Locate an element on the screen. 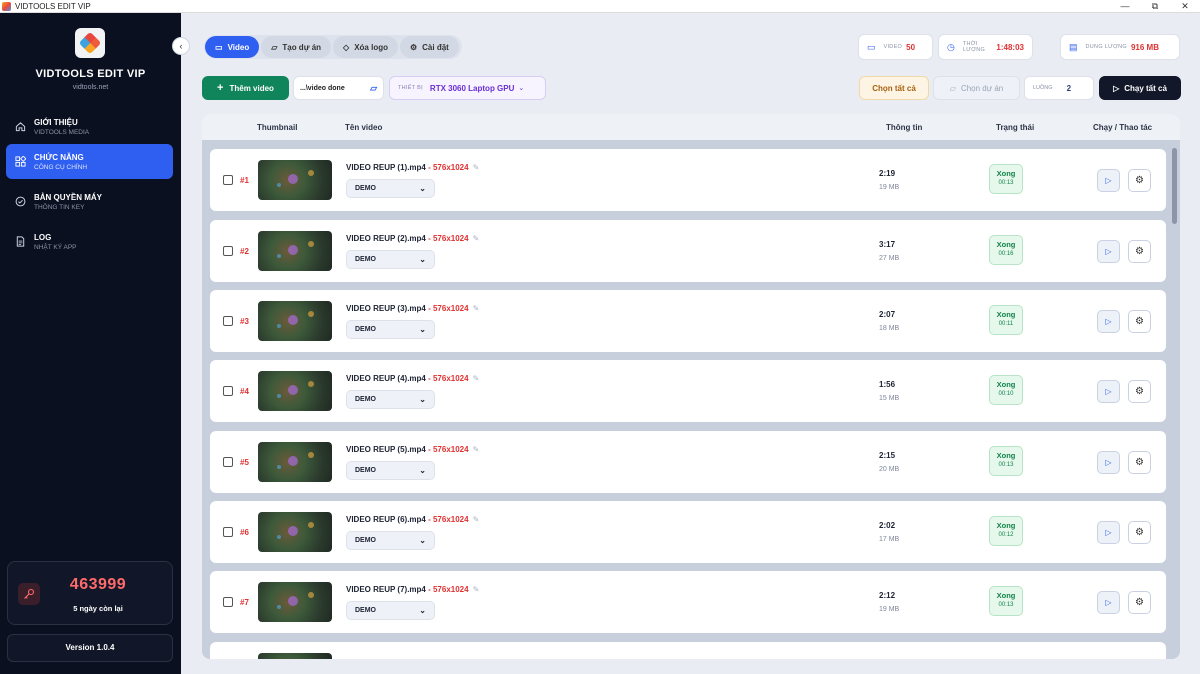 Image resolution: width=1200 pixels, height=674 pixels. tab-label: Video is located at coordinates (238, 47).